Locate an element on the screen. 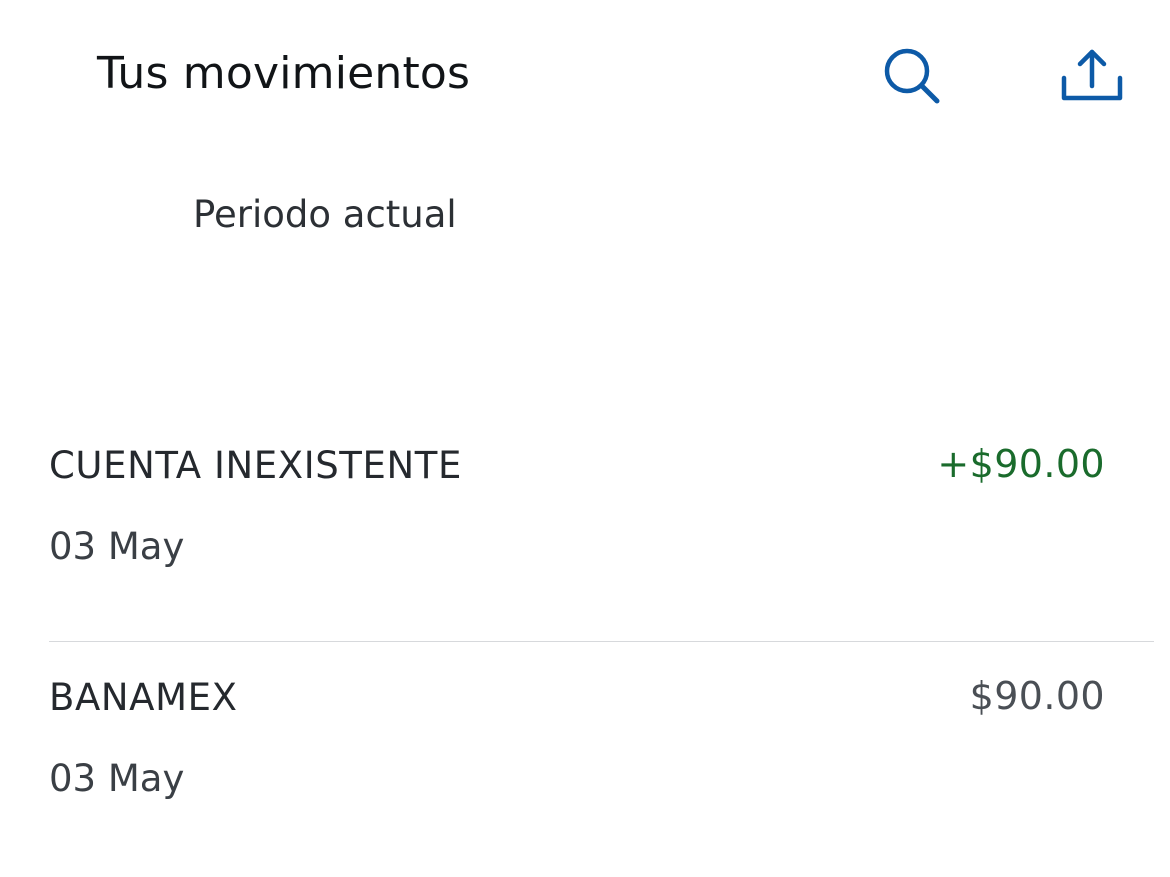 The width and height of the screenshot is (1170, 877). transaction-amount: $90.00 is located at coordinates (1037, 696).